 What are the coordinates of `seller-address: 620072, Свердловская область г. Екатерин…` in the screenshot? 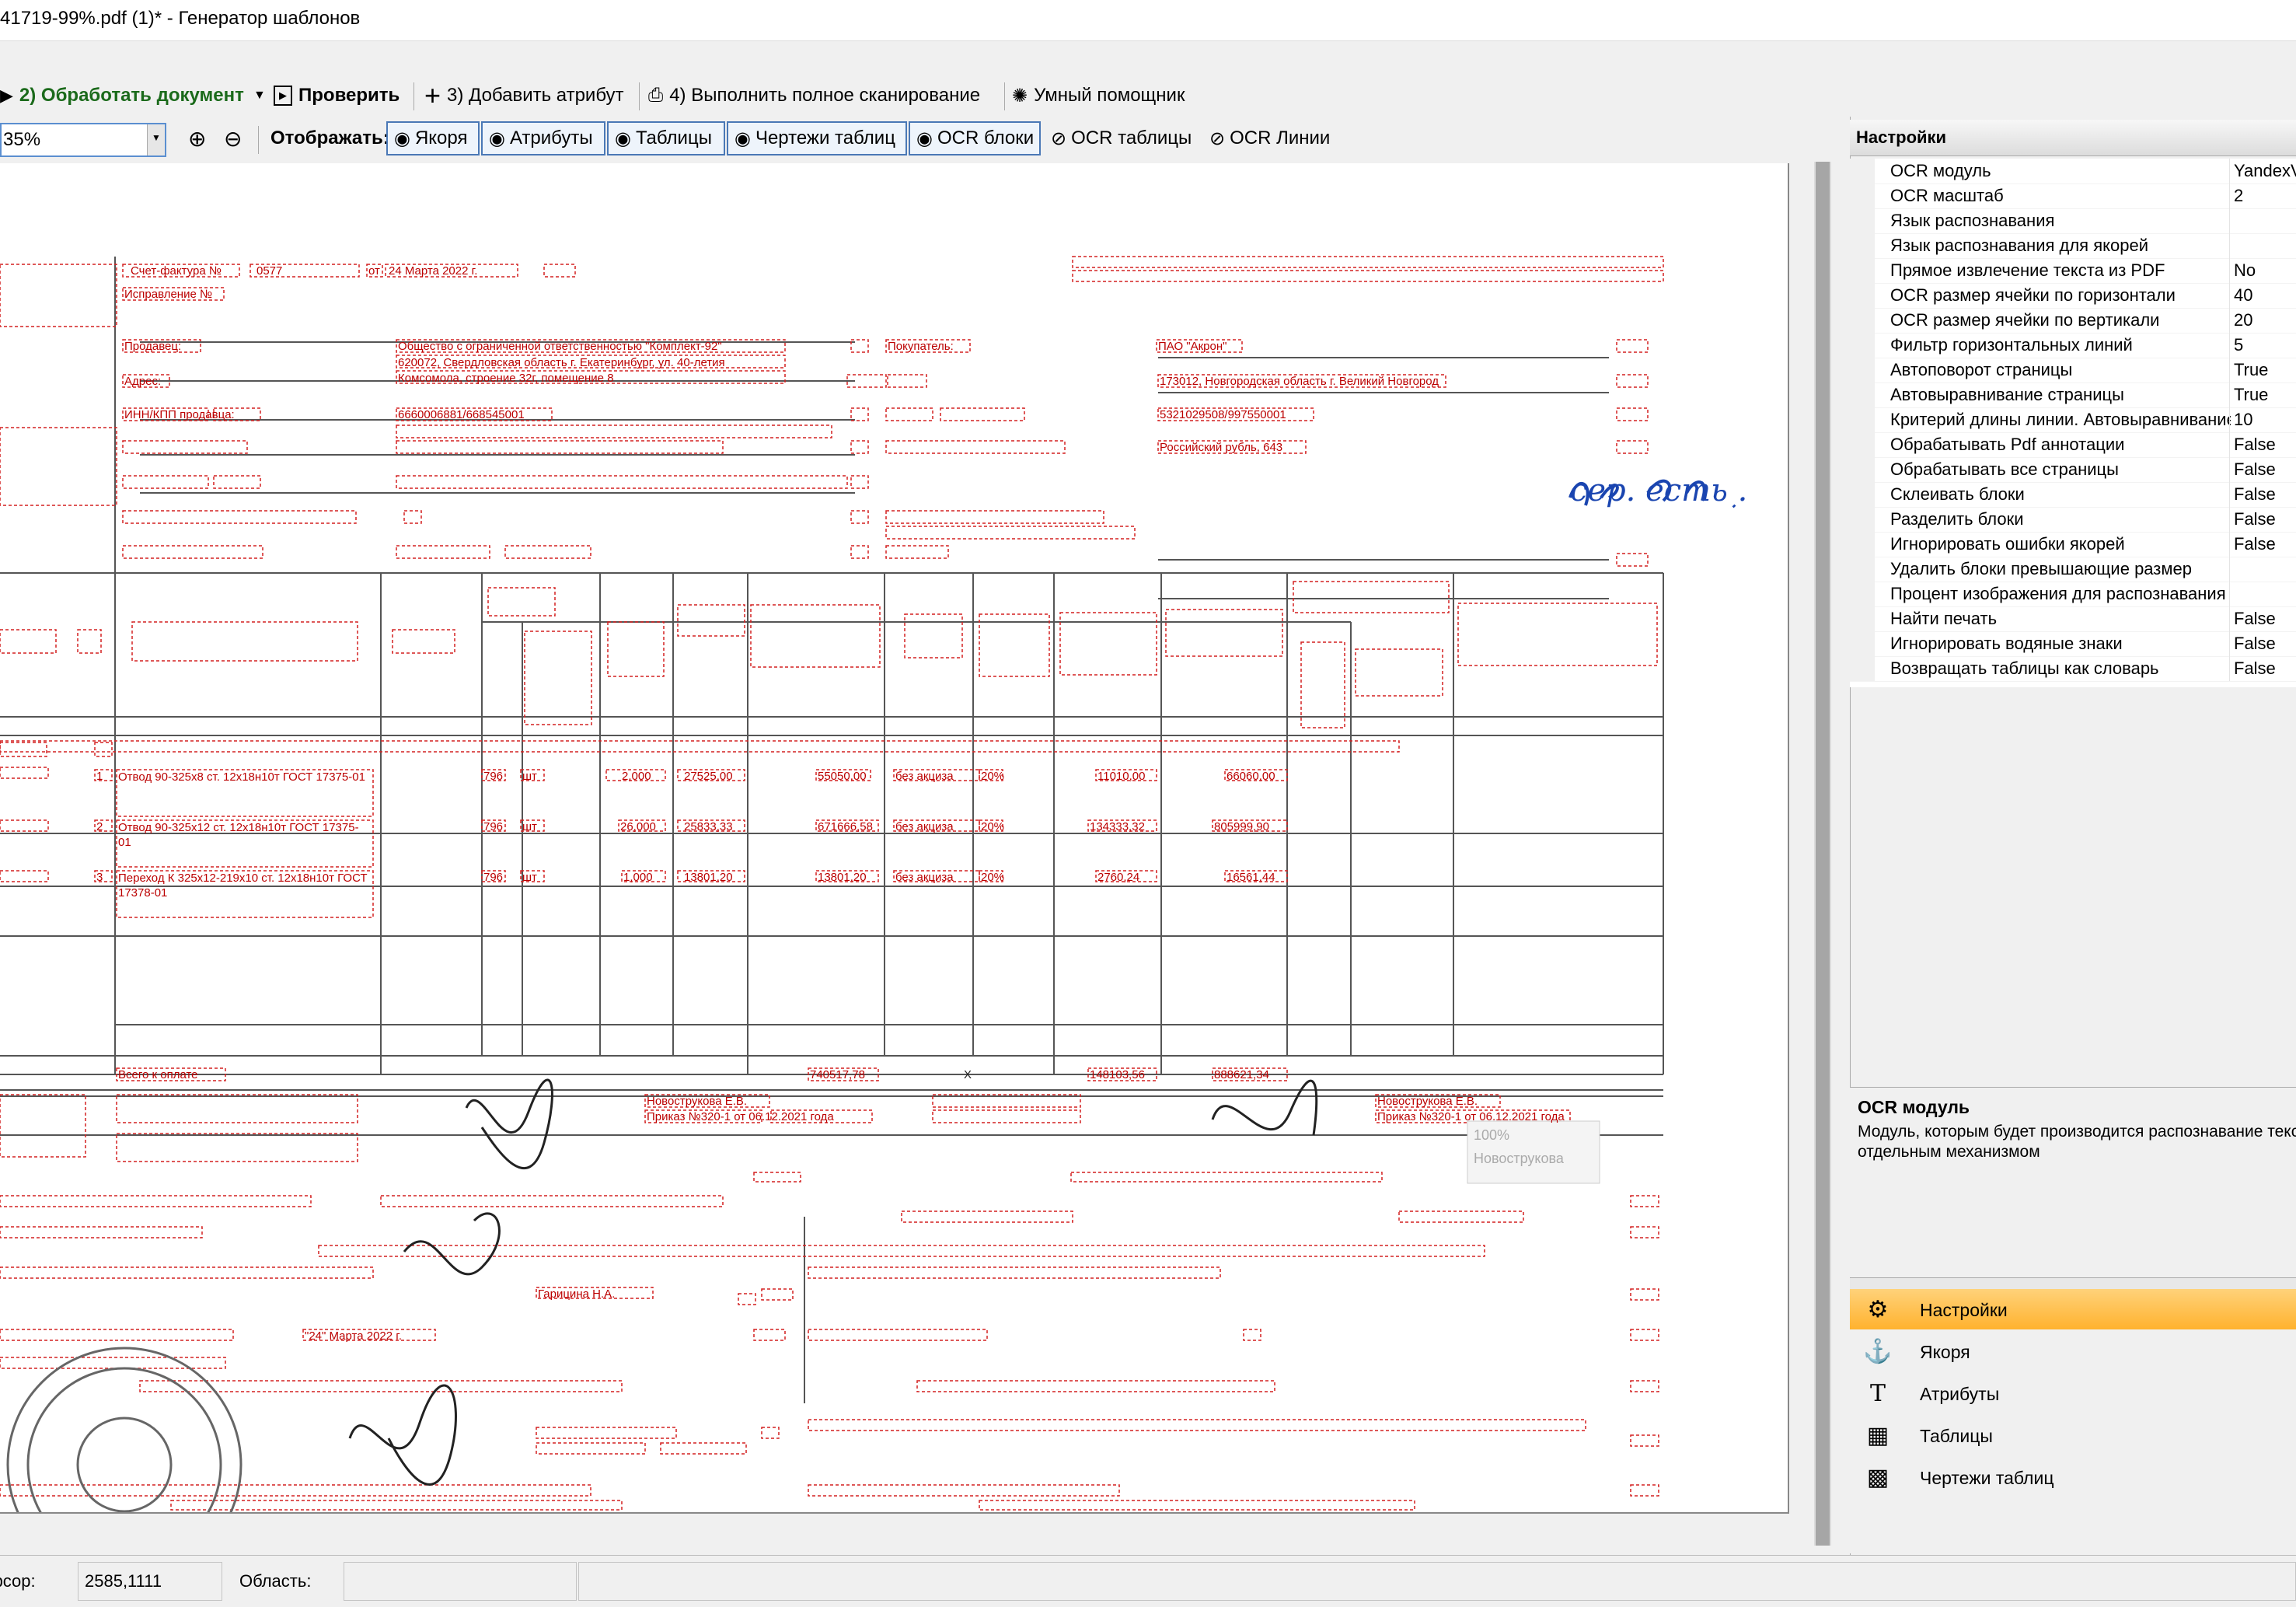 It's located at (562, 370).